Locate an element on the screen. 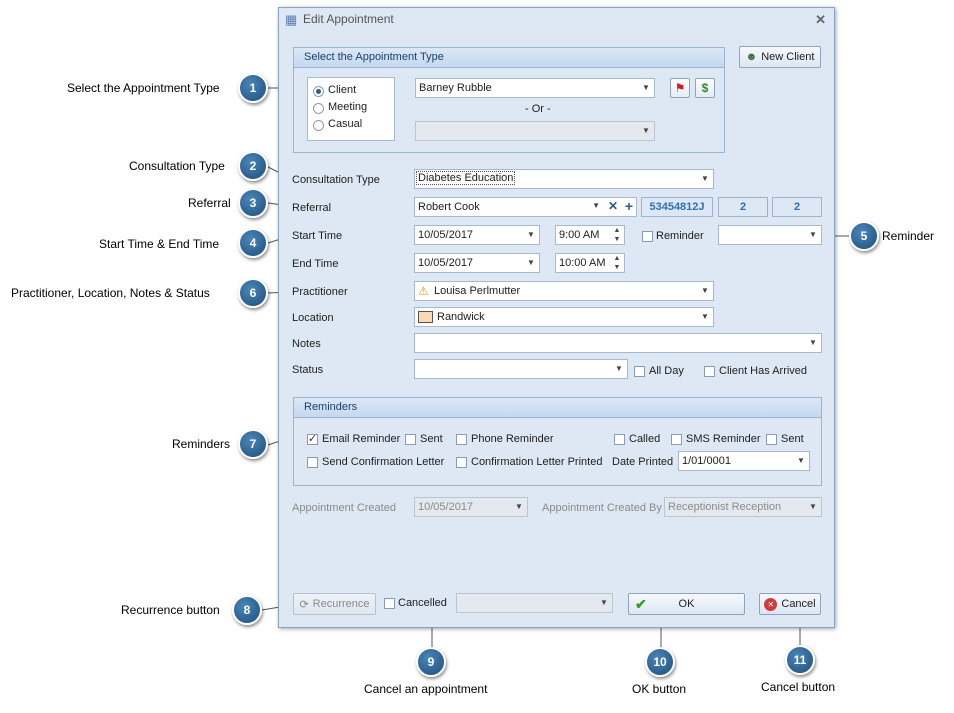  client-select-value: Barney Rubble is located at coordinates (455, 88).